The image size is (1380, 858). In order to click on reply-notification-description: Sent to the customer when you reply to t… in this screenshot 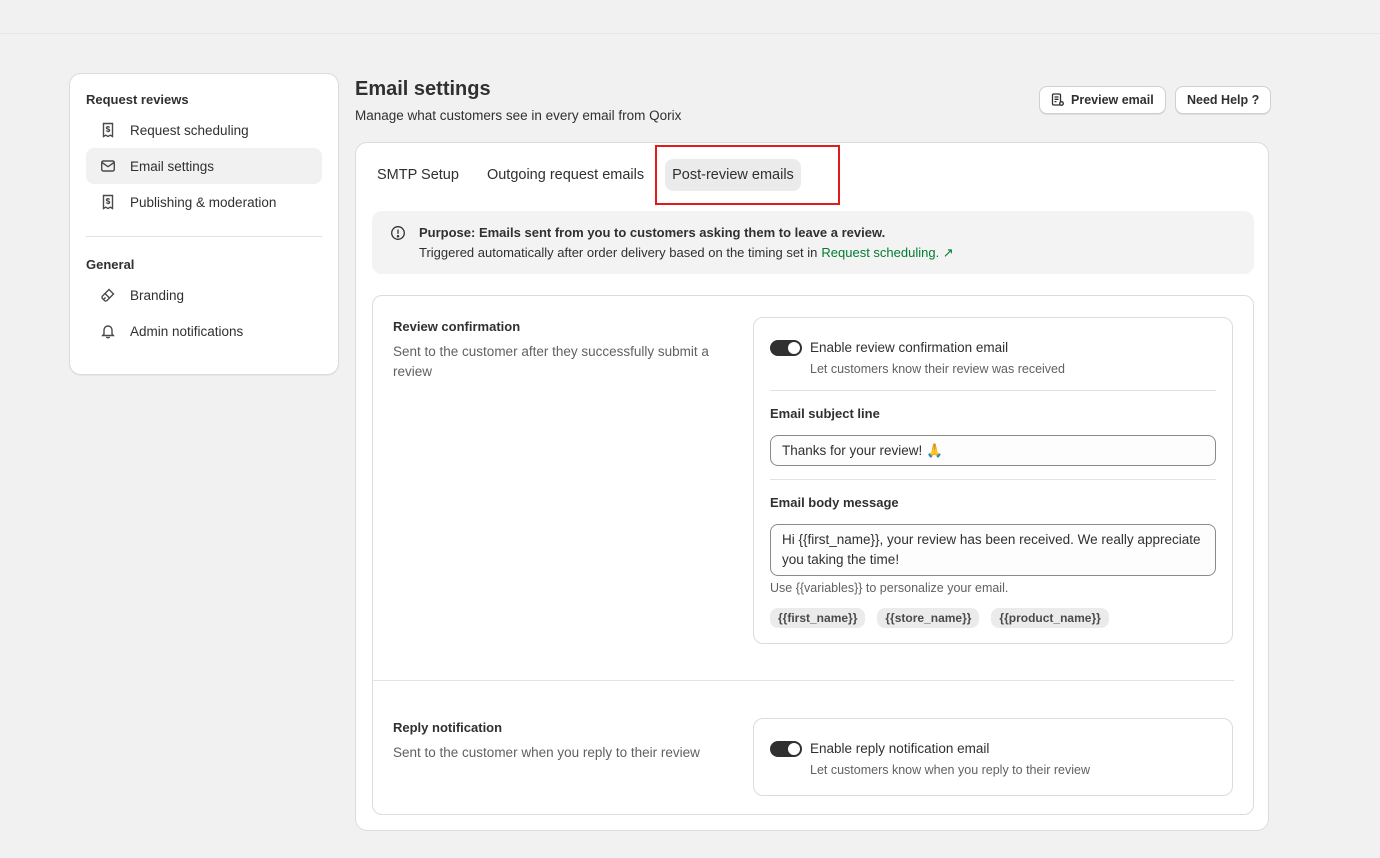, I will do `click(546, 752)`.